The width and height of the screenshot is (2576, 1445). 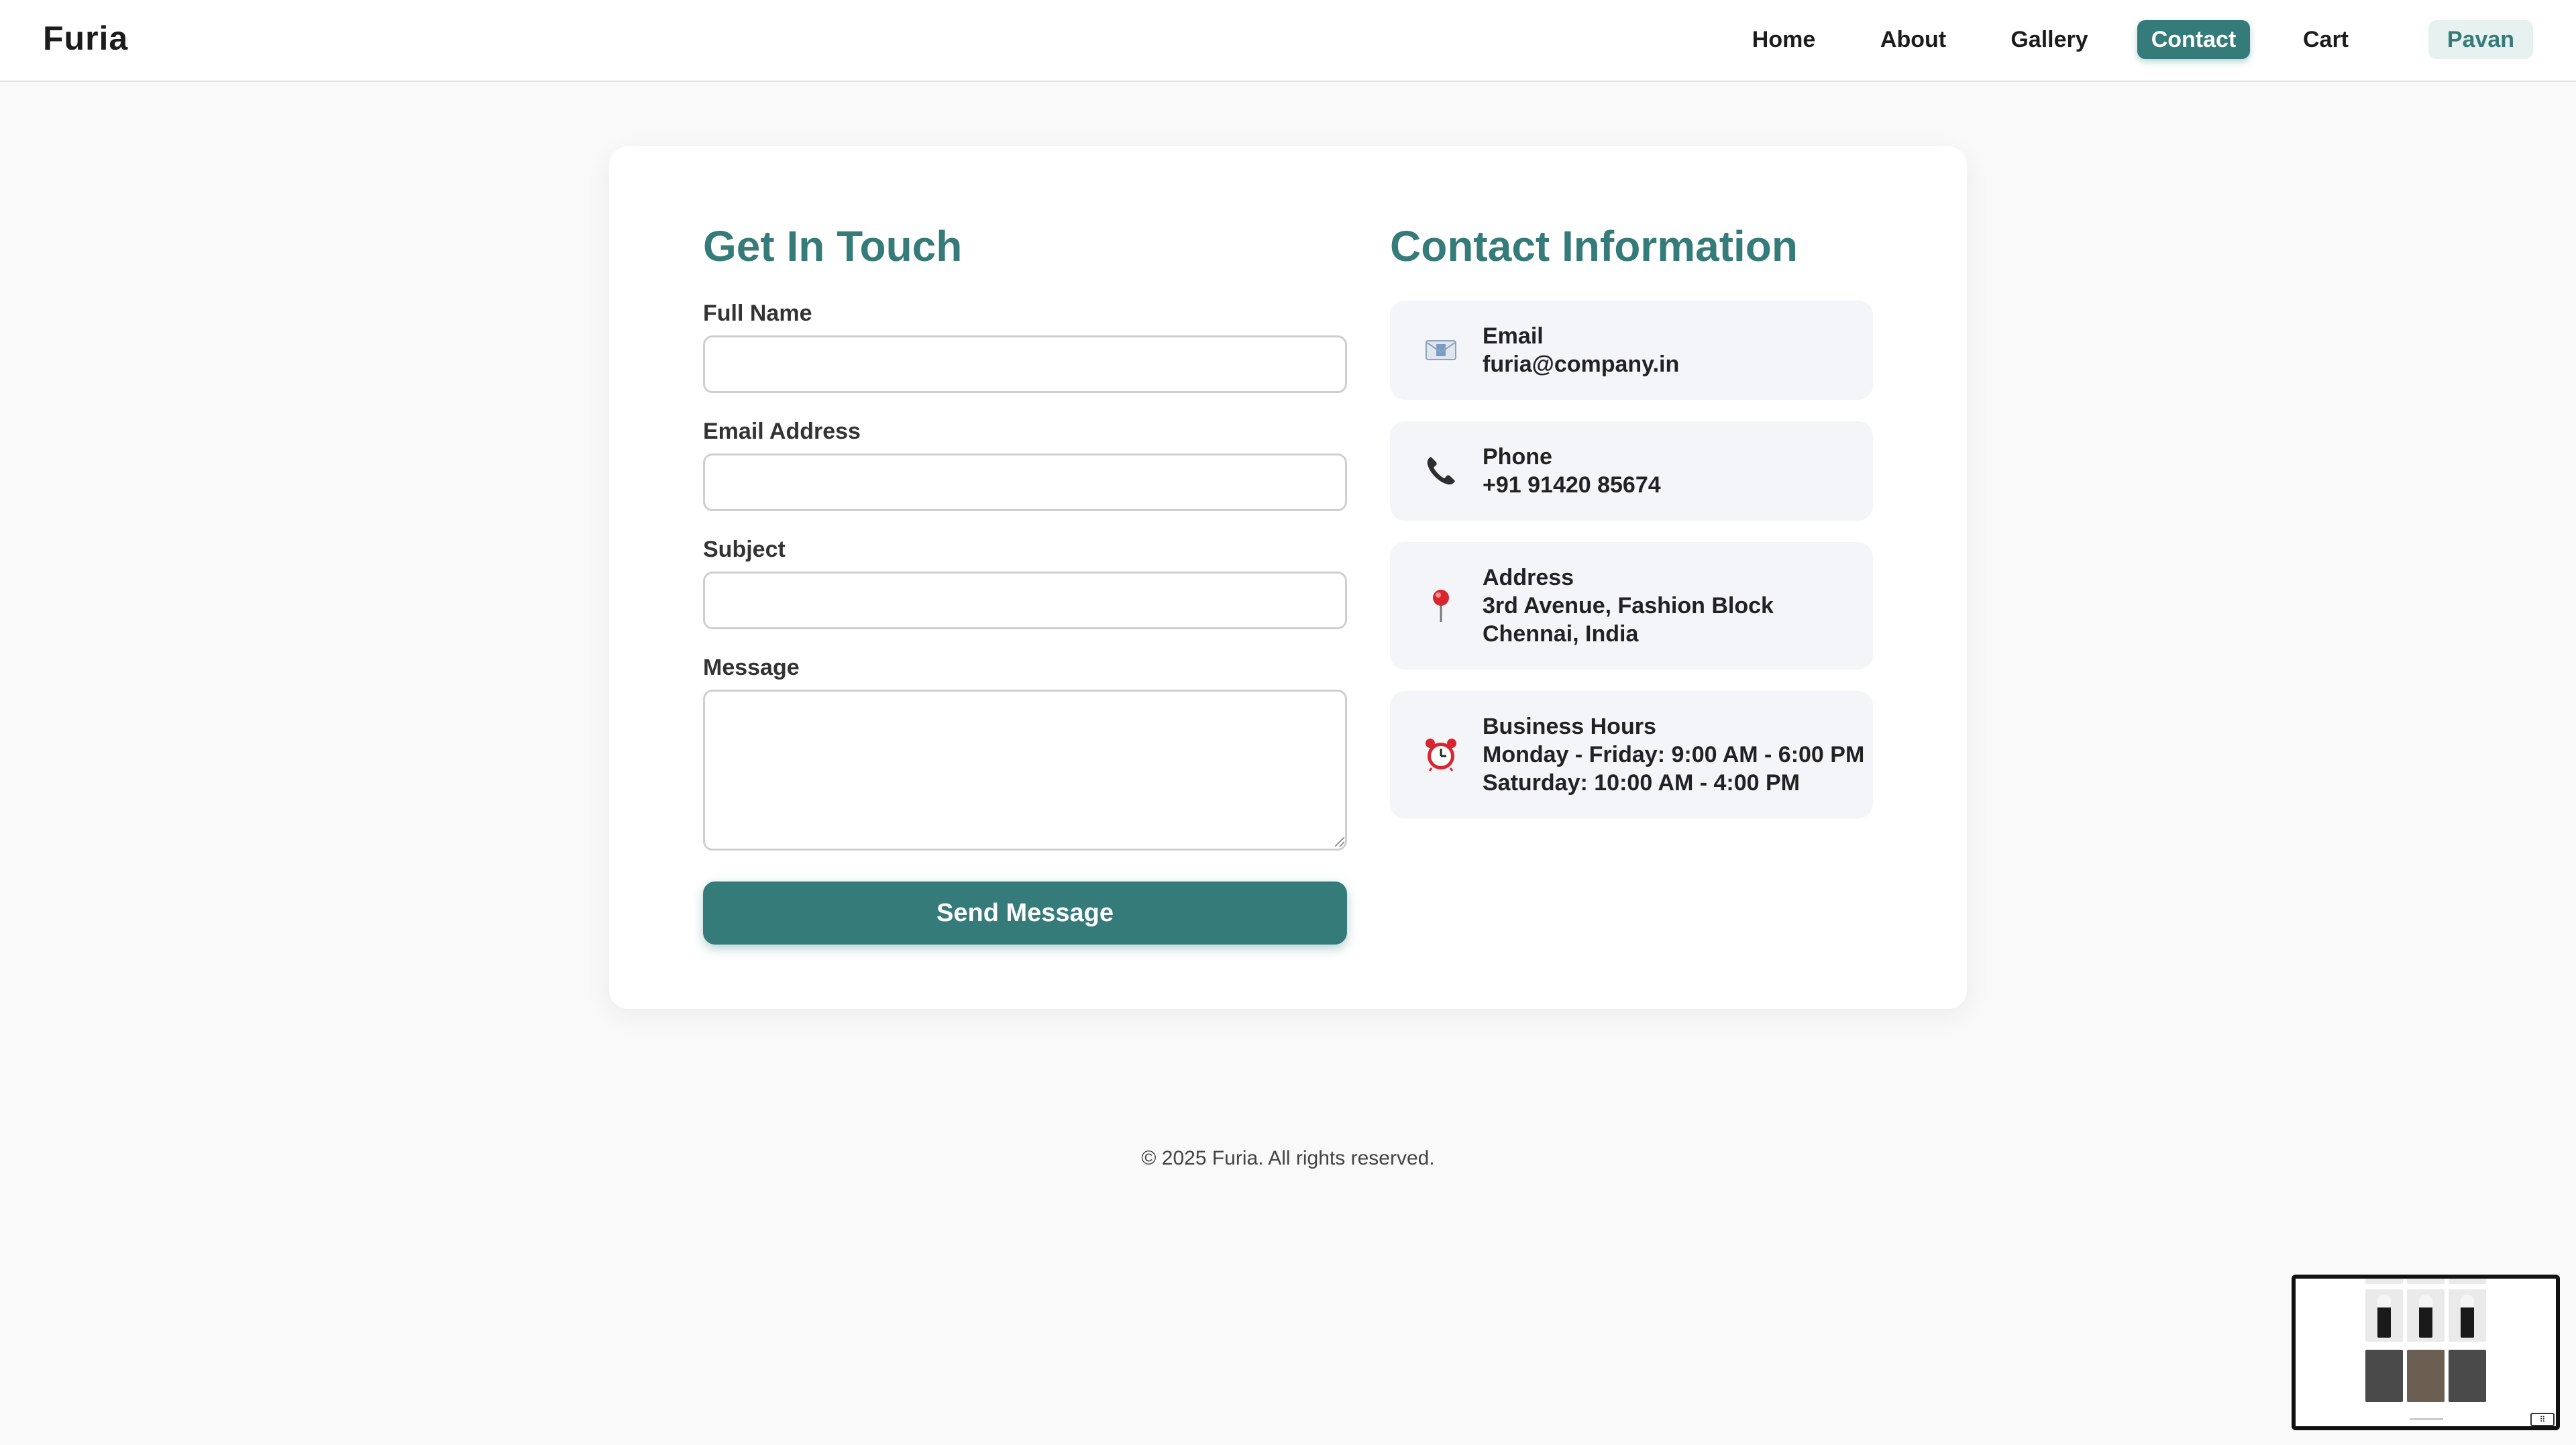 I want to click on hours-weekdays: Monday - Friday: 9:00 AM - 6:00 PM, so click(x=1674, y=754).